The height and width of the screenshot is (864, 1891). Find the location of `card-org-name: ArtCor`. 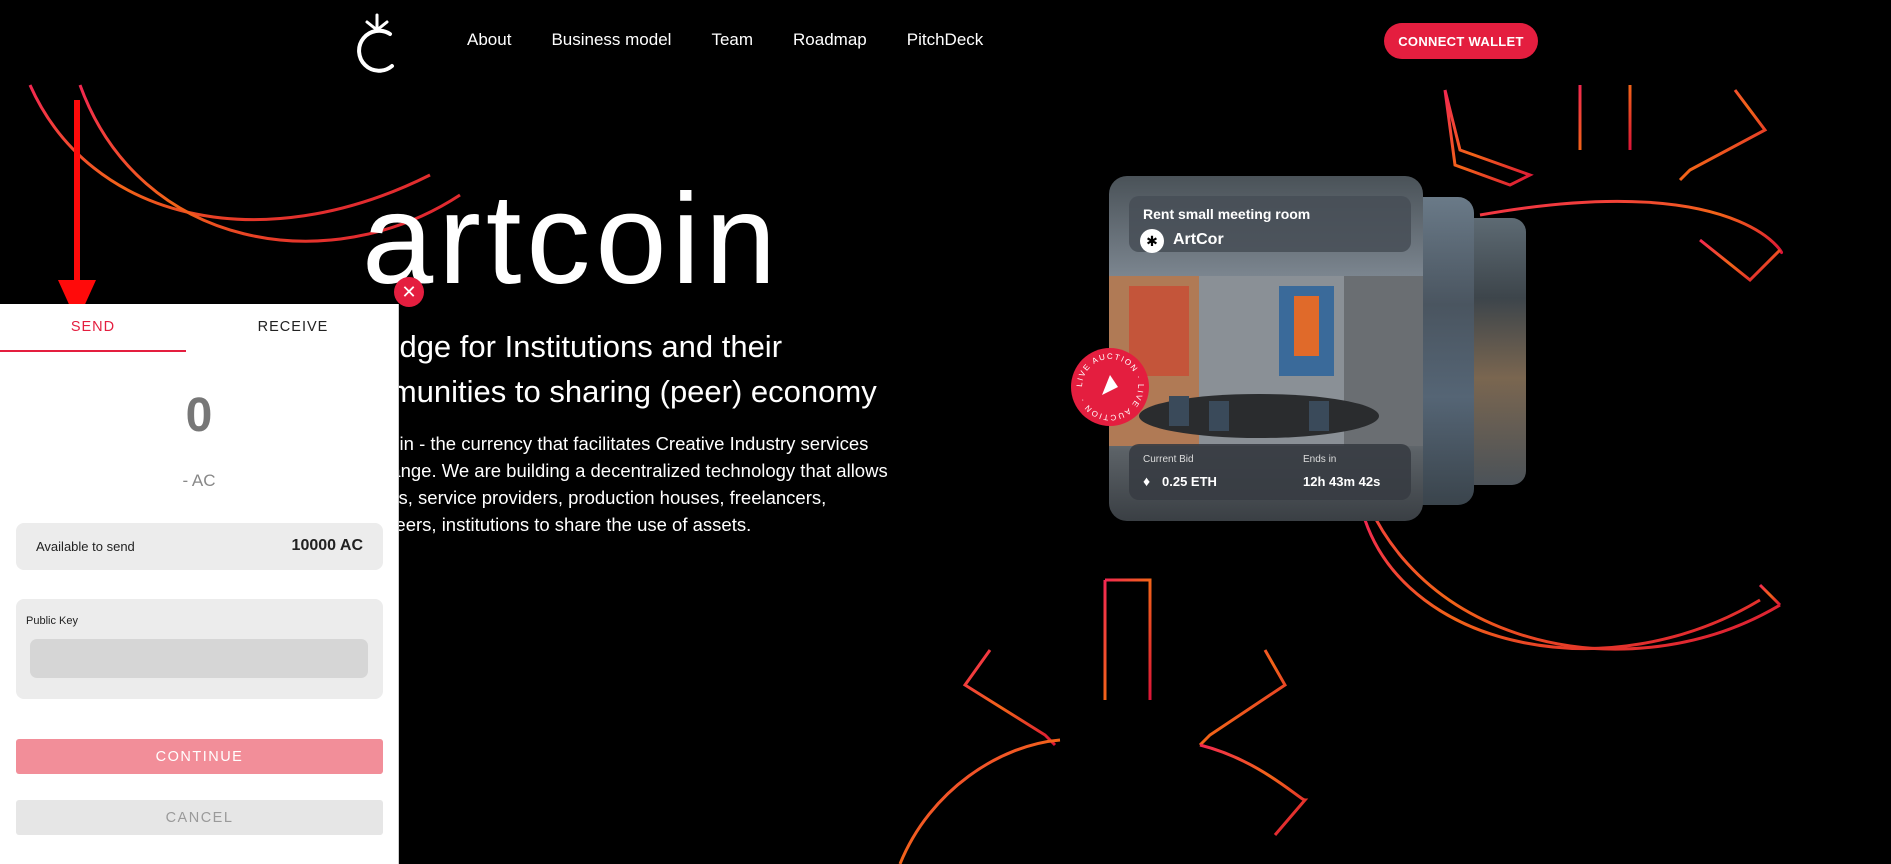

card-org-name: ArtCor is located at coordinates (1198, 239).